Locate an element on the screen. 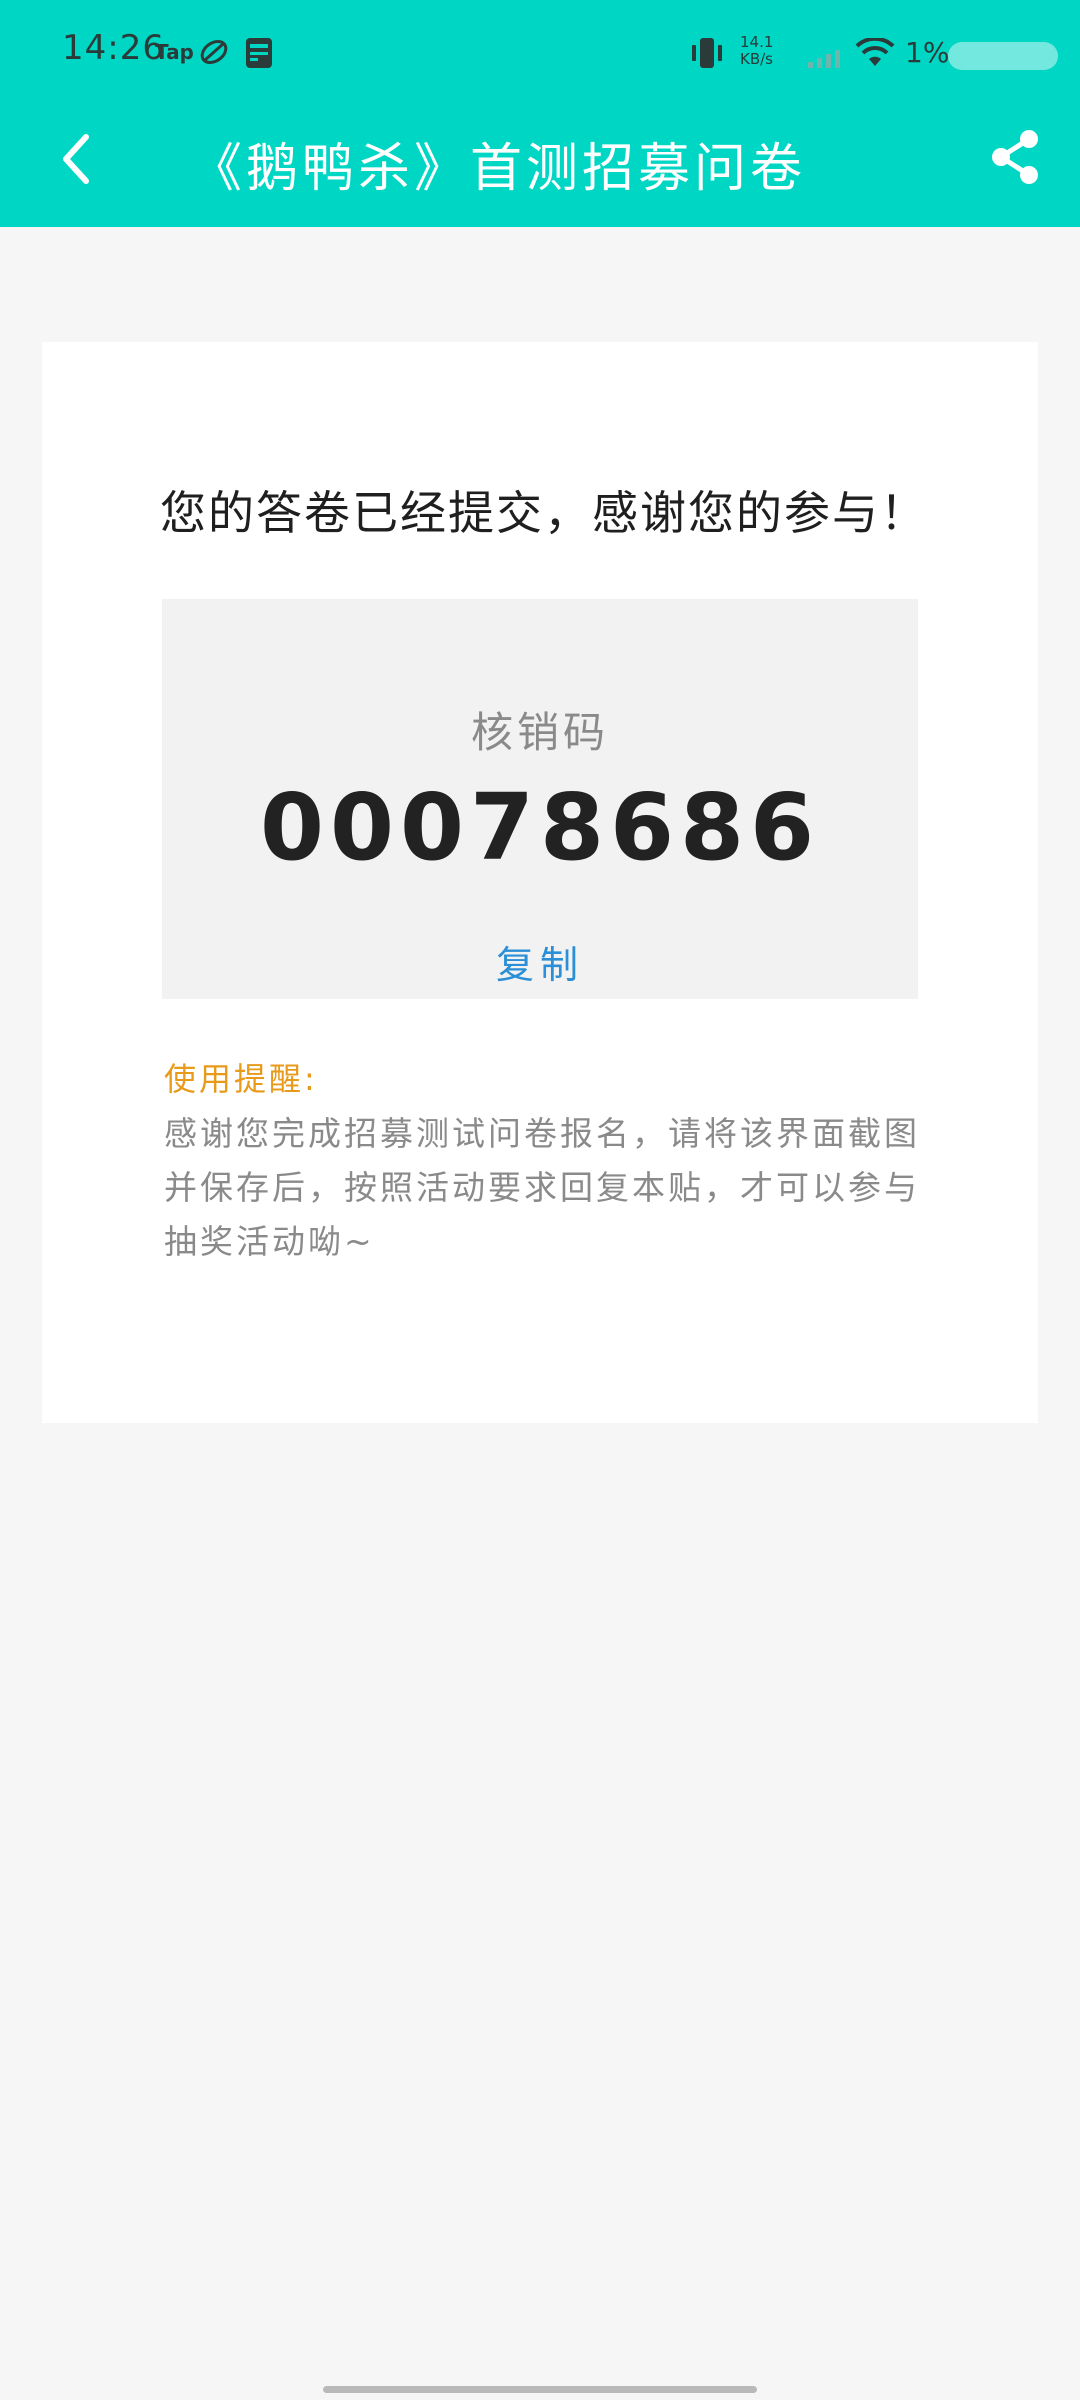  submission-success-message: 您的答卷已经提交，感谢您的参与！ is located at coordinates (544, 513).